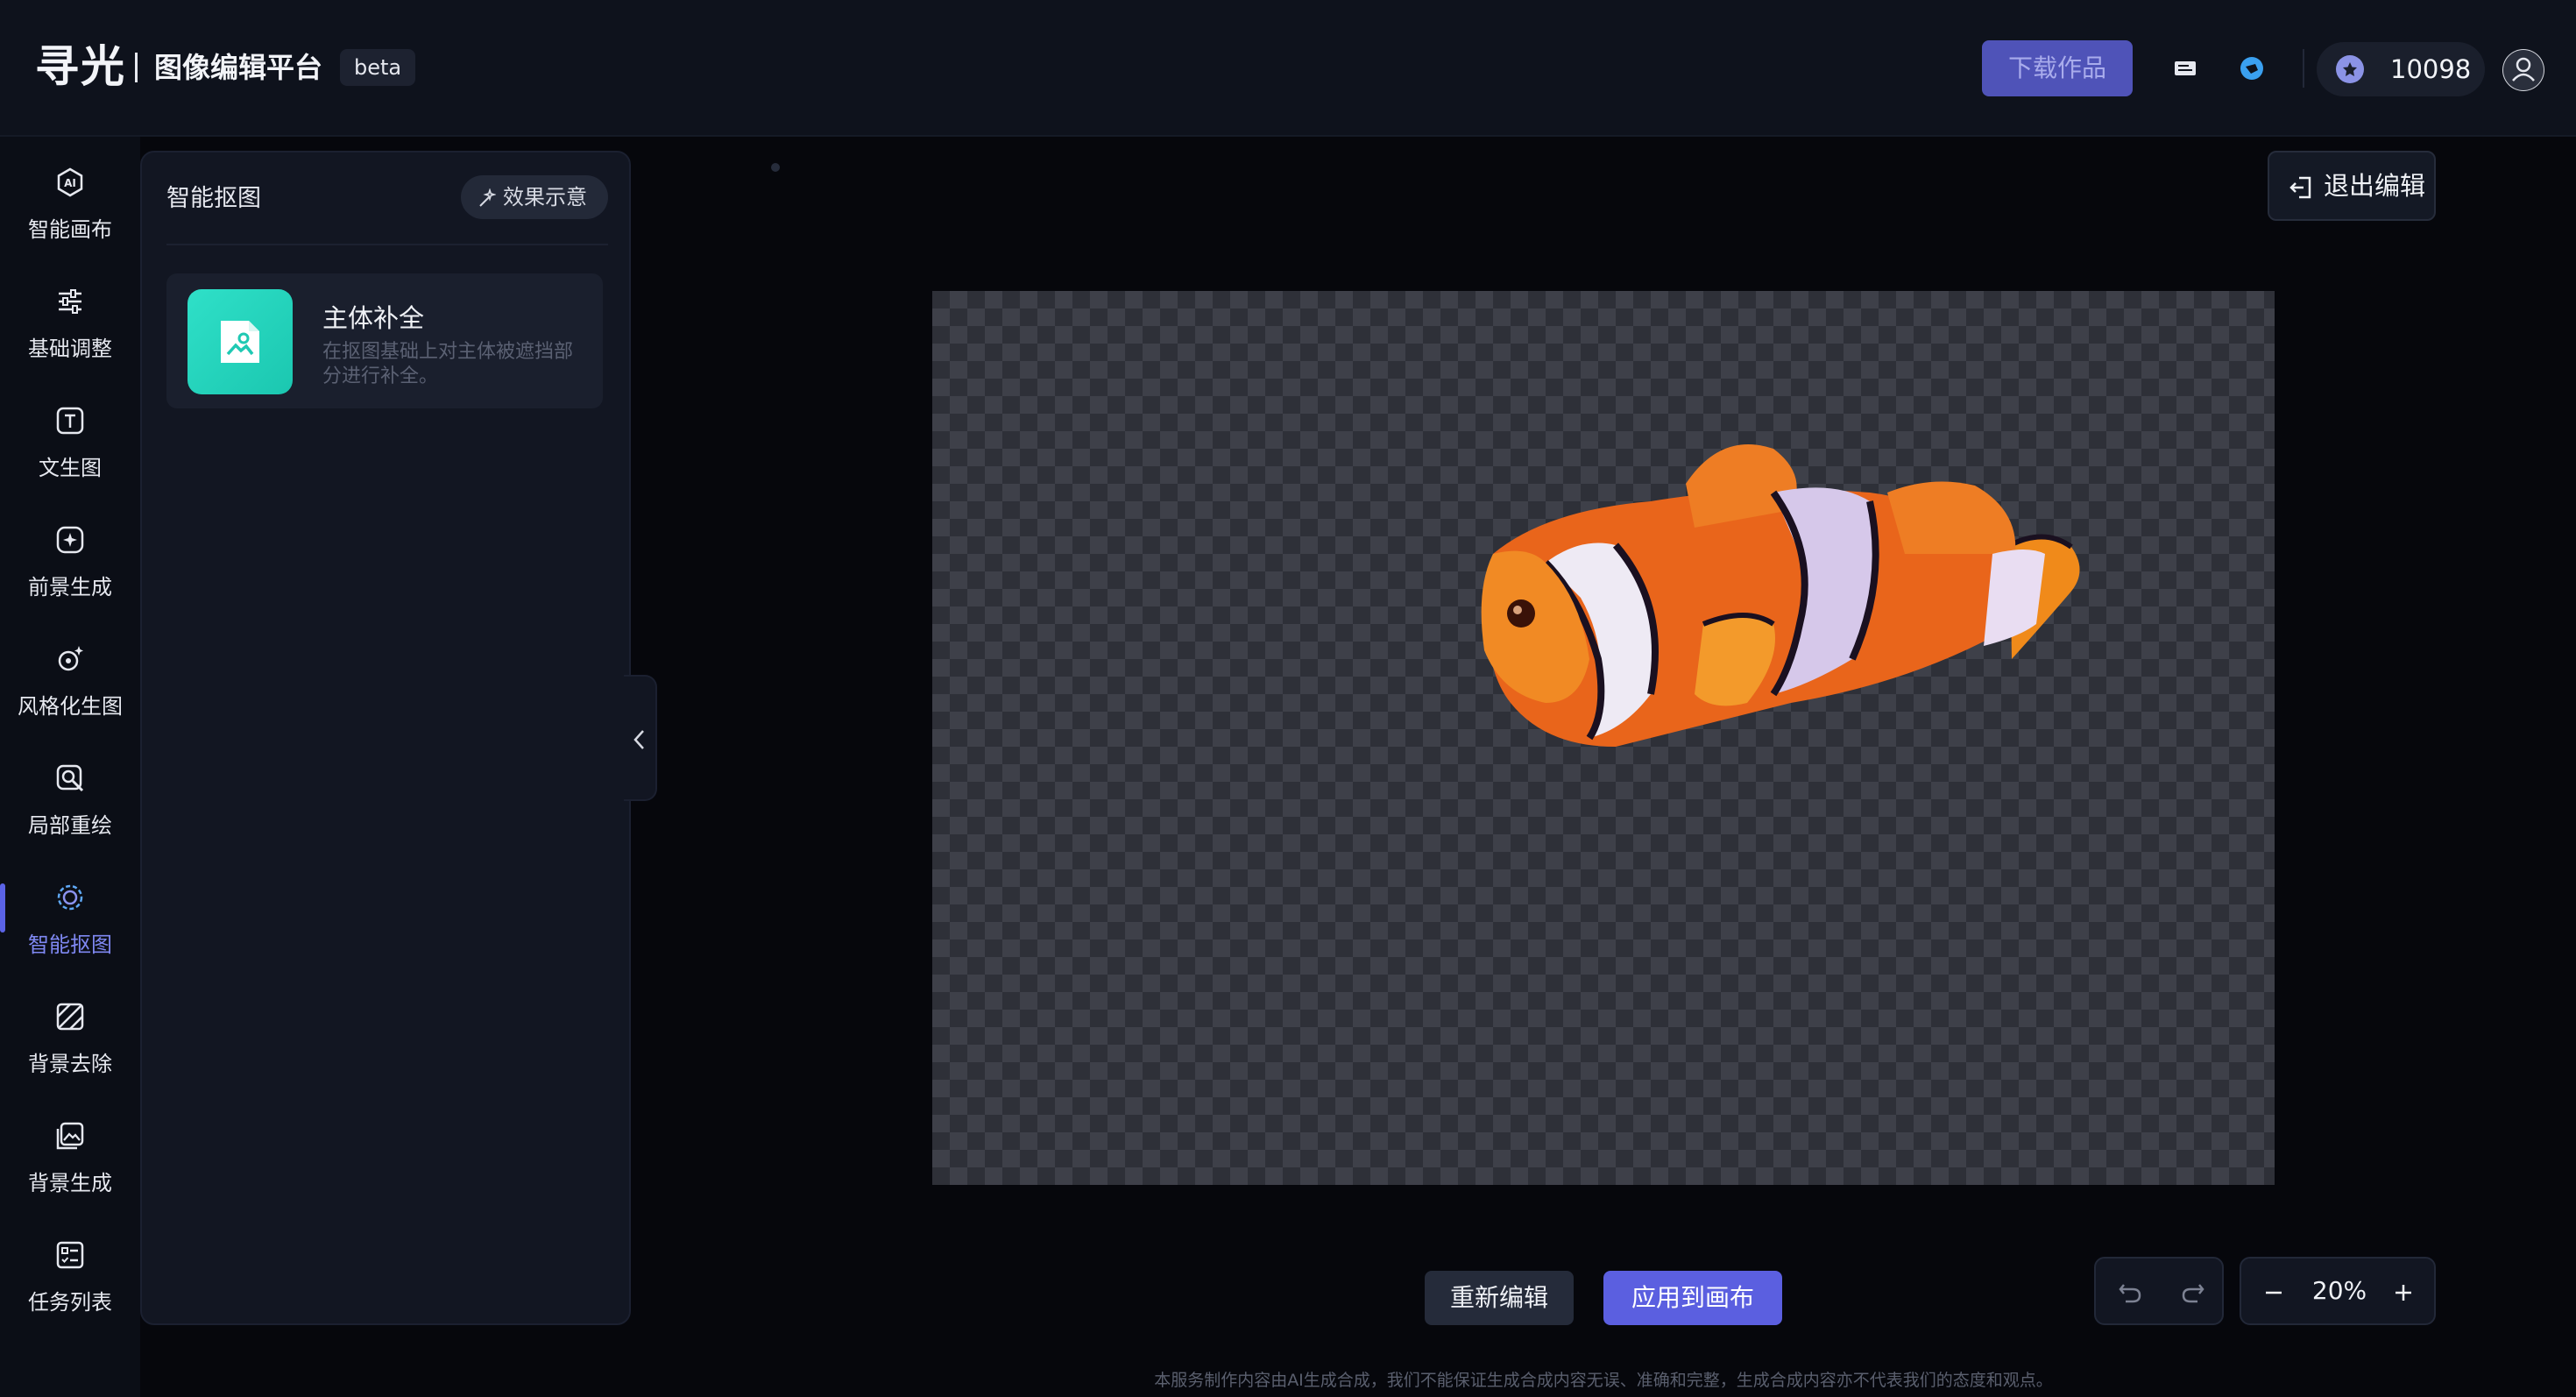 The height and width of the screenshot is (1397, 2576). Describe the element at coordinates (70, 540) in the screenshot. I see `sparkle-box-icon` at that location.